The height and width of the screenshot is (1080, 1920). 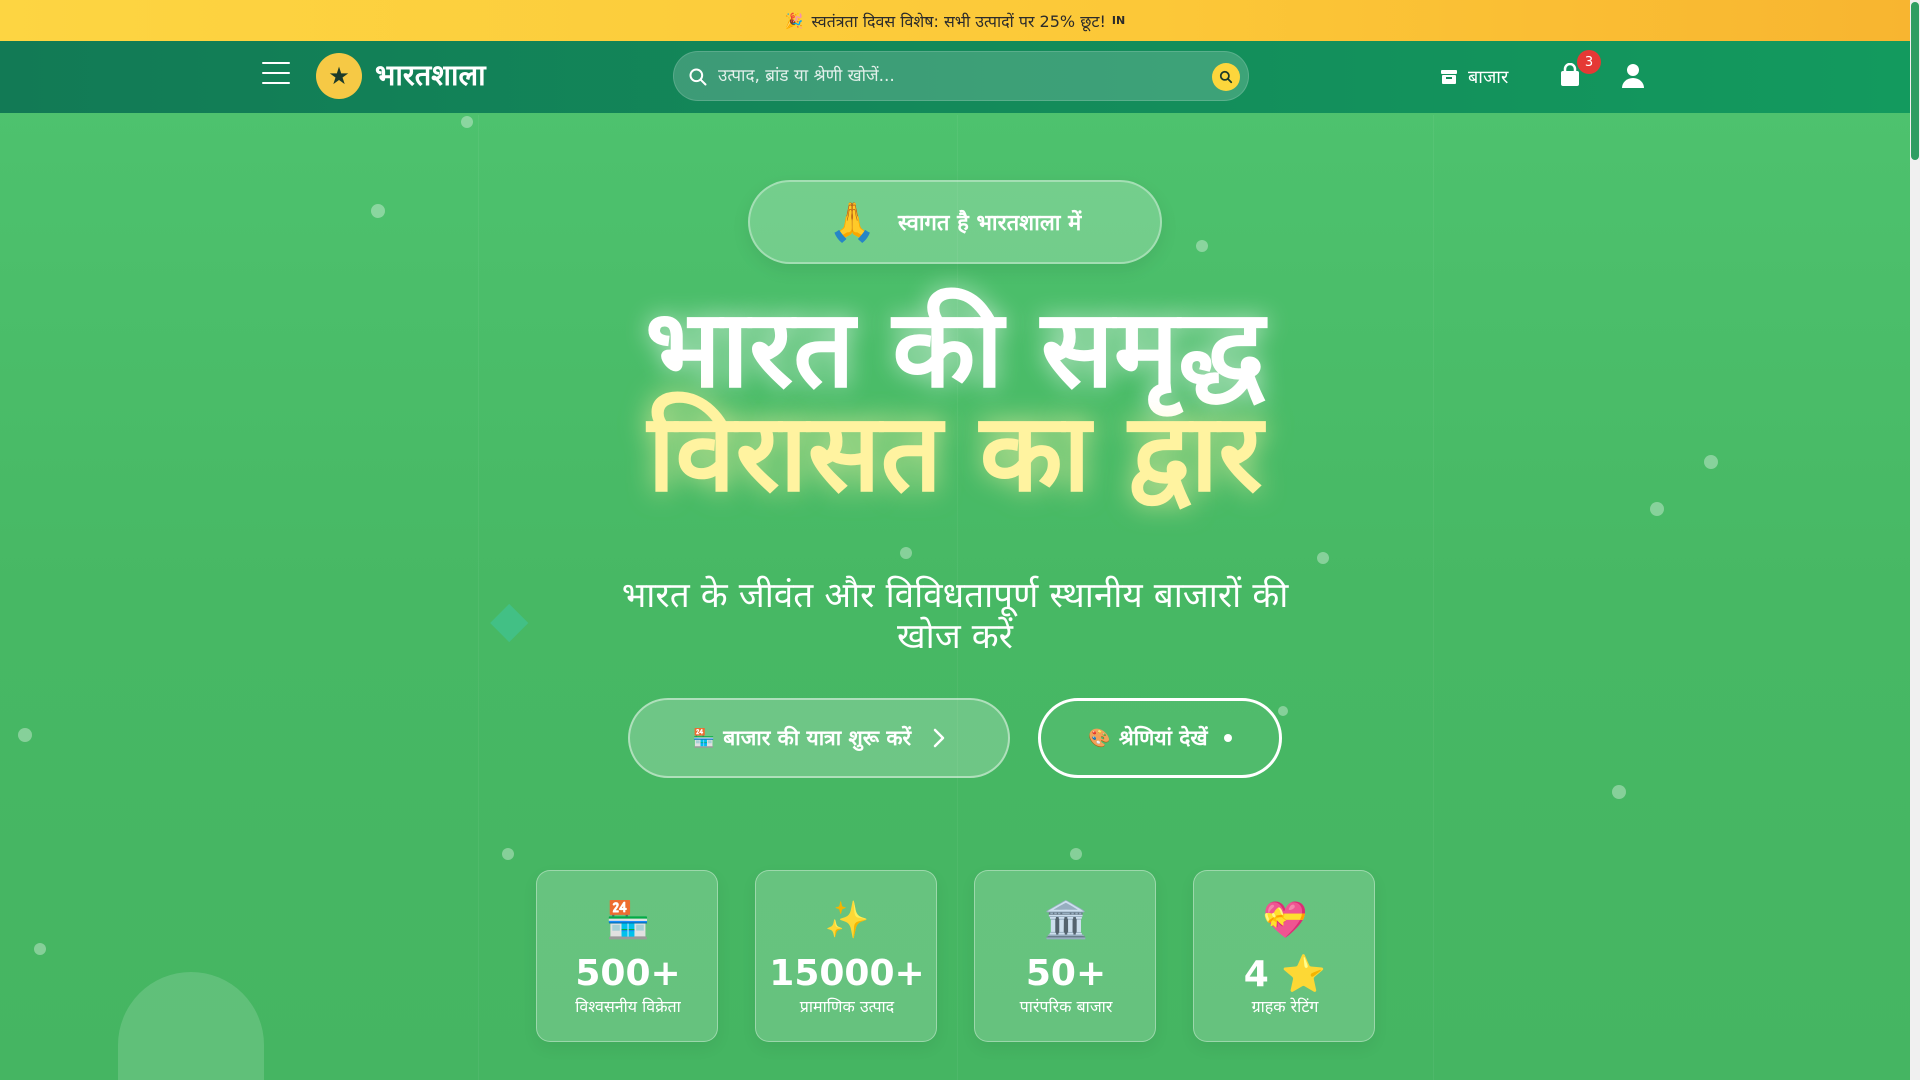 I want to click on welcome-pill: 🙏 स्वागत है भारतशाला में, so click(x=955, y=222).